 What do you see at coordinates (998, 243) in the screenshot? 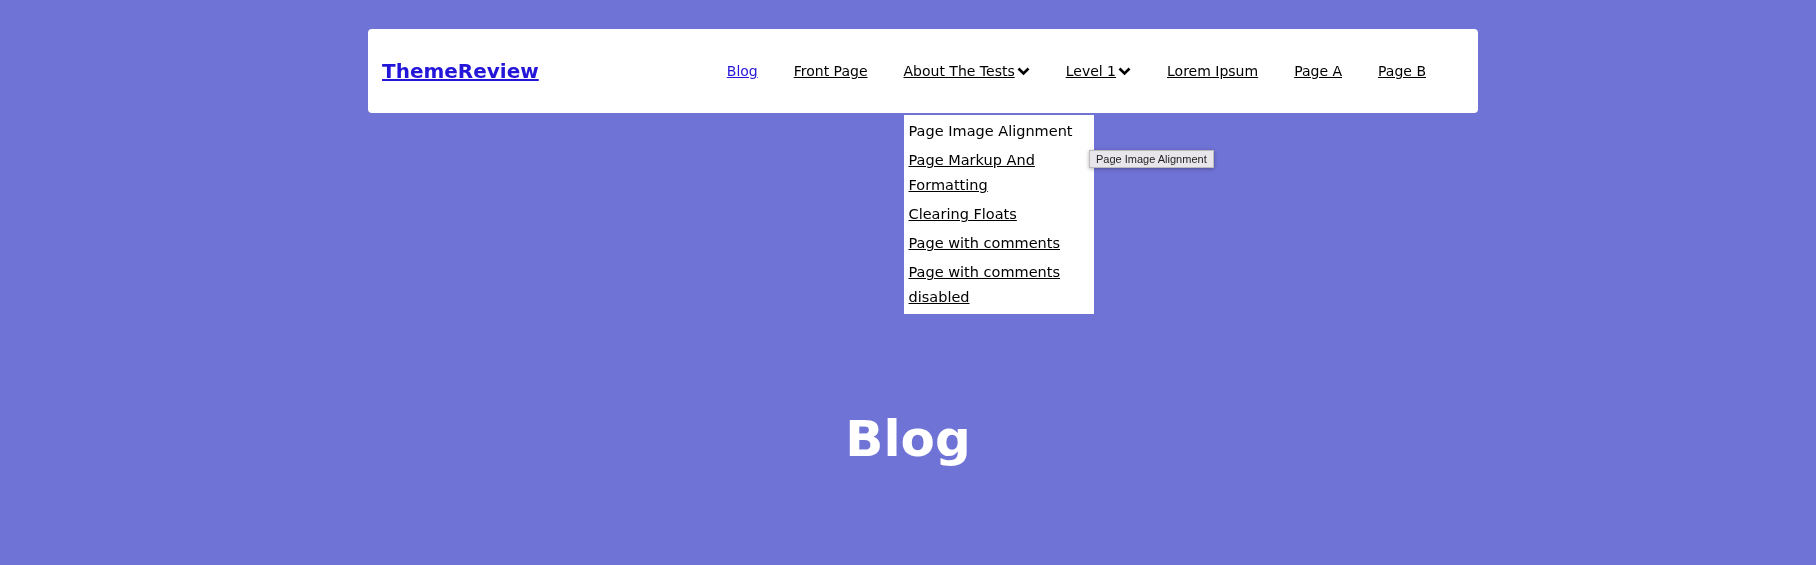
I see `dropdown-item: Page with comments` at bounding box center [998, 243].